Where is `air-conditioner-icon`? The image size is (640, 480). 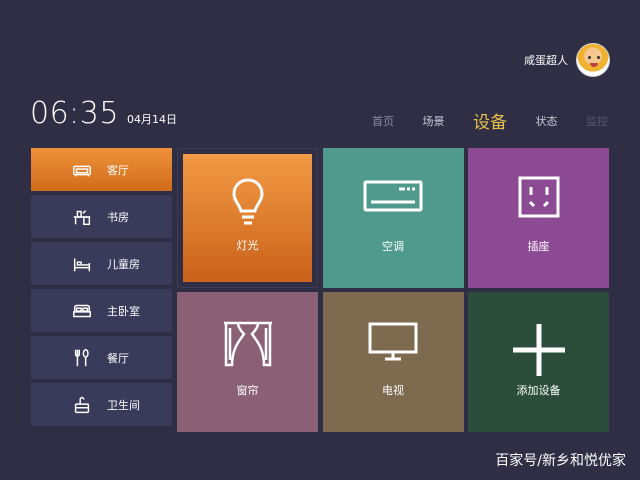
air-conditioner-icon is located at coordinates (393, 196).